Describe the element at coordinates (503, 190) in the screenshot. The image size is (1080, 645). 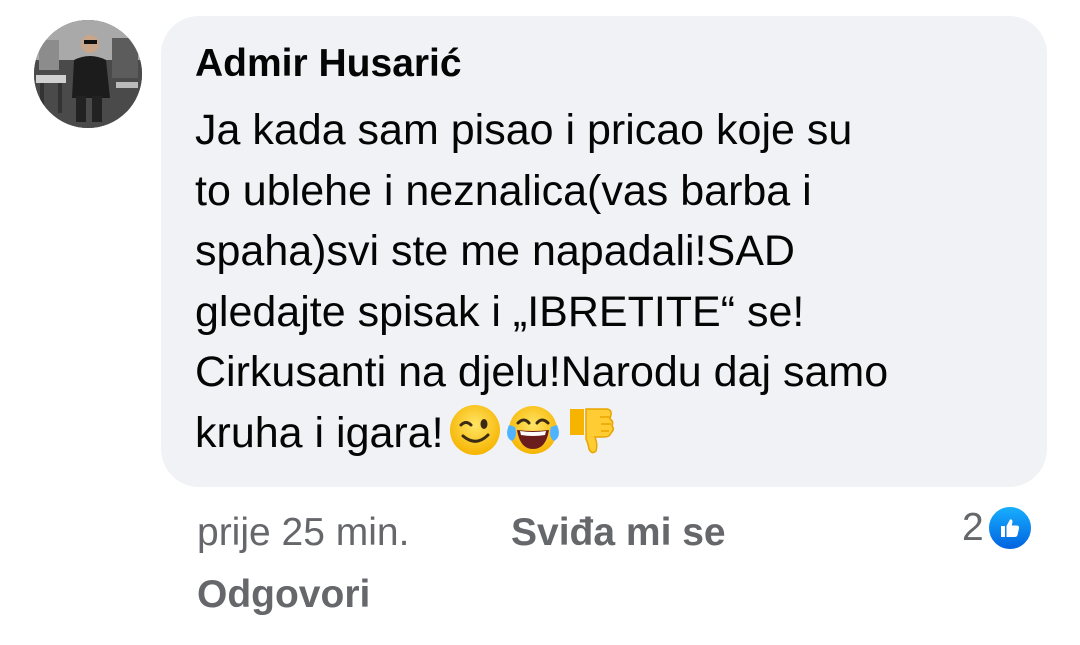
I see `comment-line: to ublehe i neznalica(vas barba i` at that location.